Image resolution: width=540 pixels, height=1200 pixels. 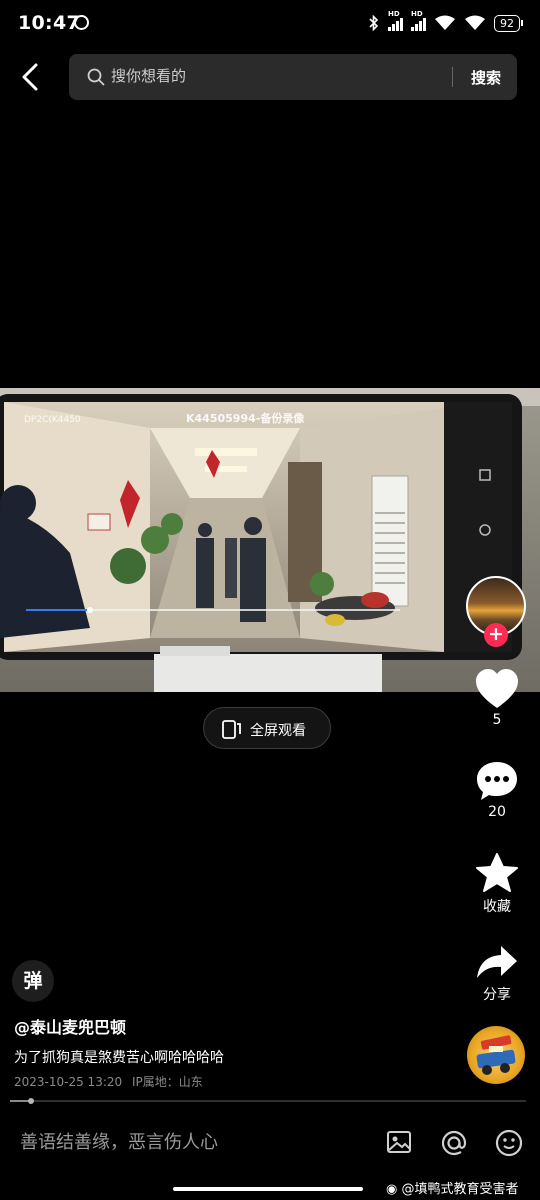 I want to click on mention-icon, so click(x=454, y=1143).